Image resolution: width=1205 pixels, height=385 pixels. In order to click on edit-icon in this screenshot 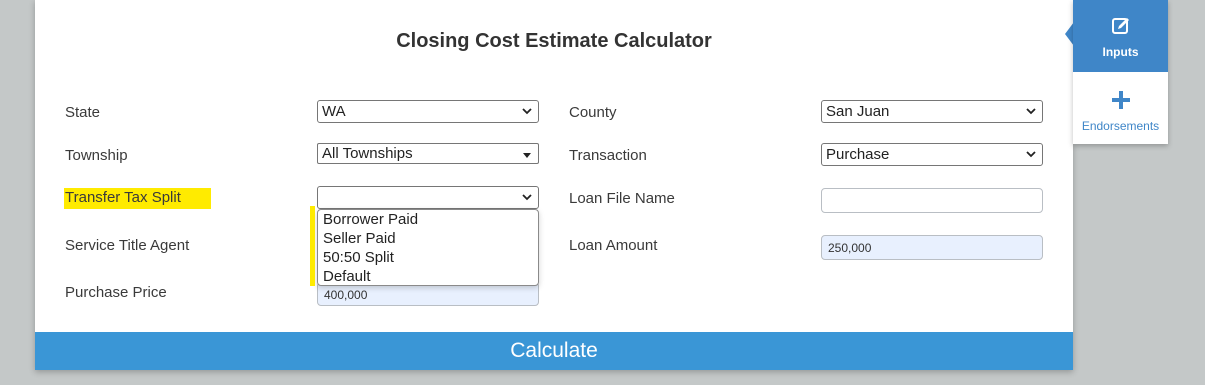, I will do `click(1120, 26)`.